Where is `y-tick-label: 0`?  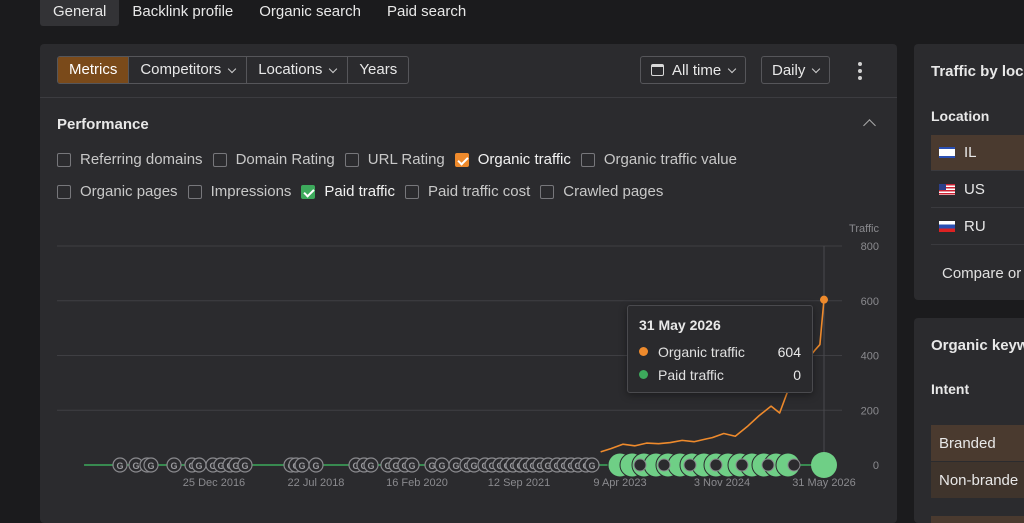 y-tick-label: 0 is located at coordinates (876, 466).